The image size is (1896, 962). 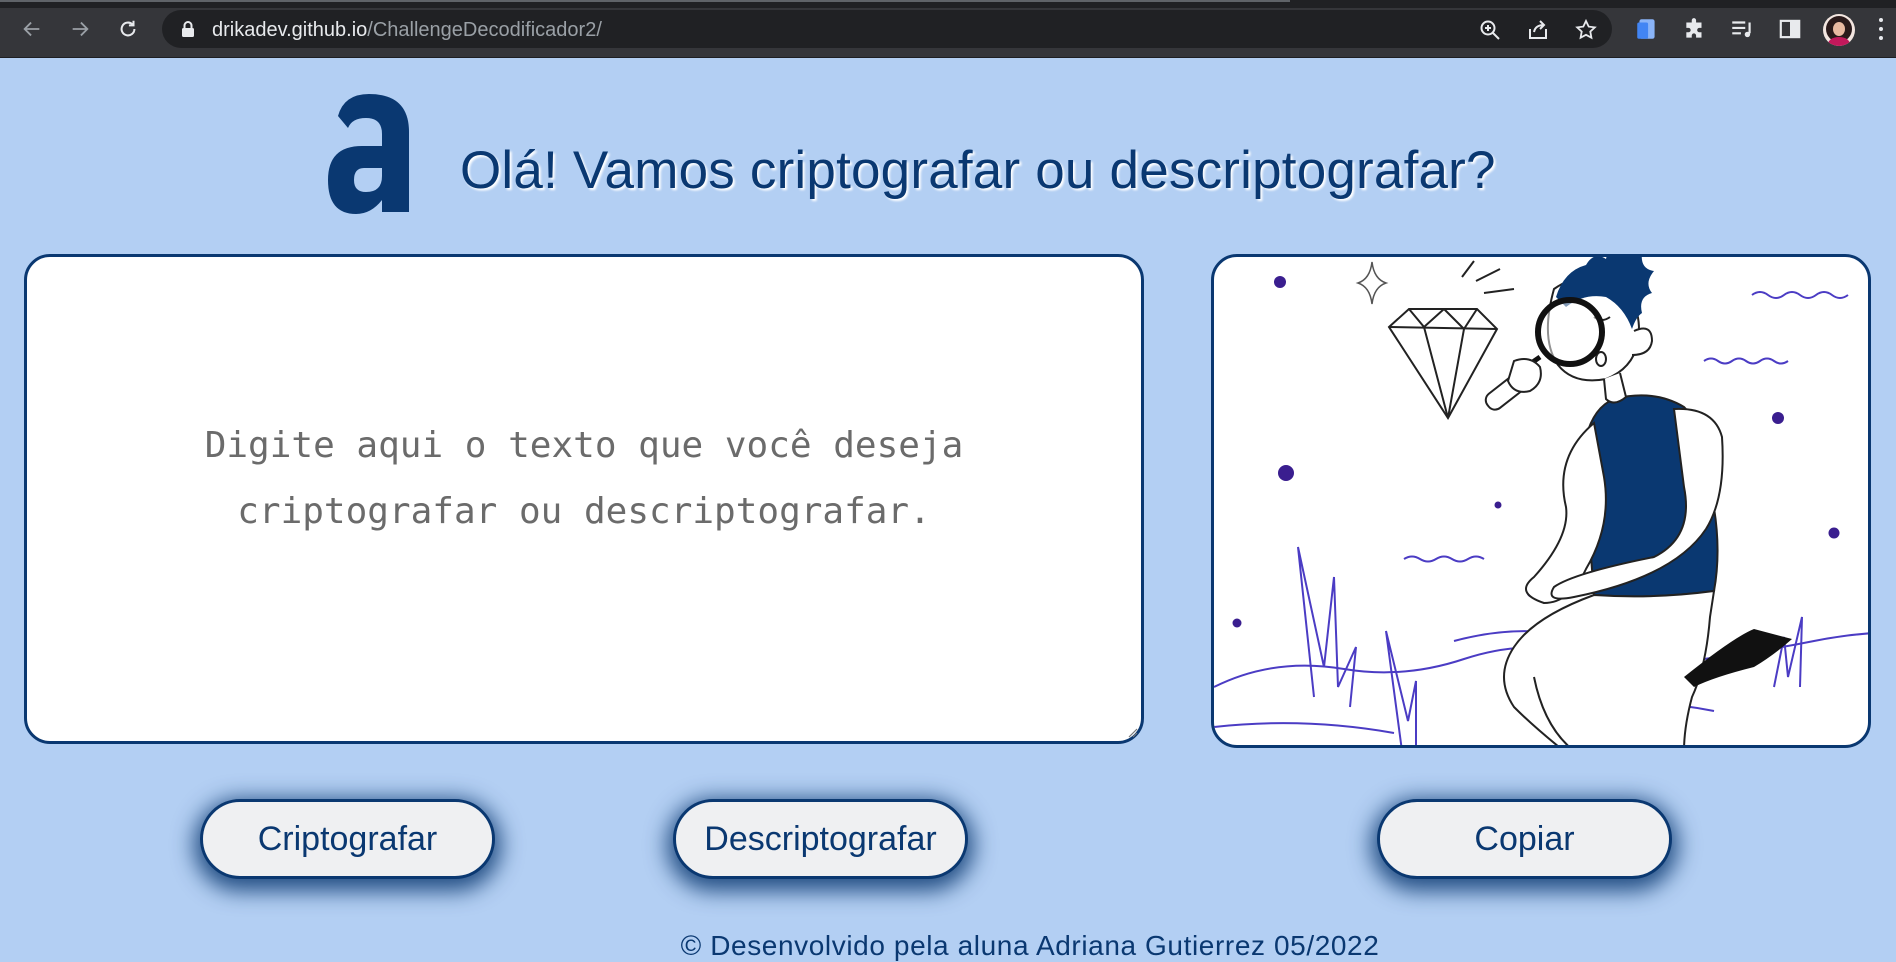 I want to click on bookmark-star-icon, so click(x=1586, y=30).